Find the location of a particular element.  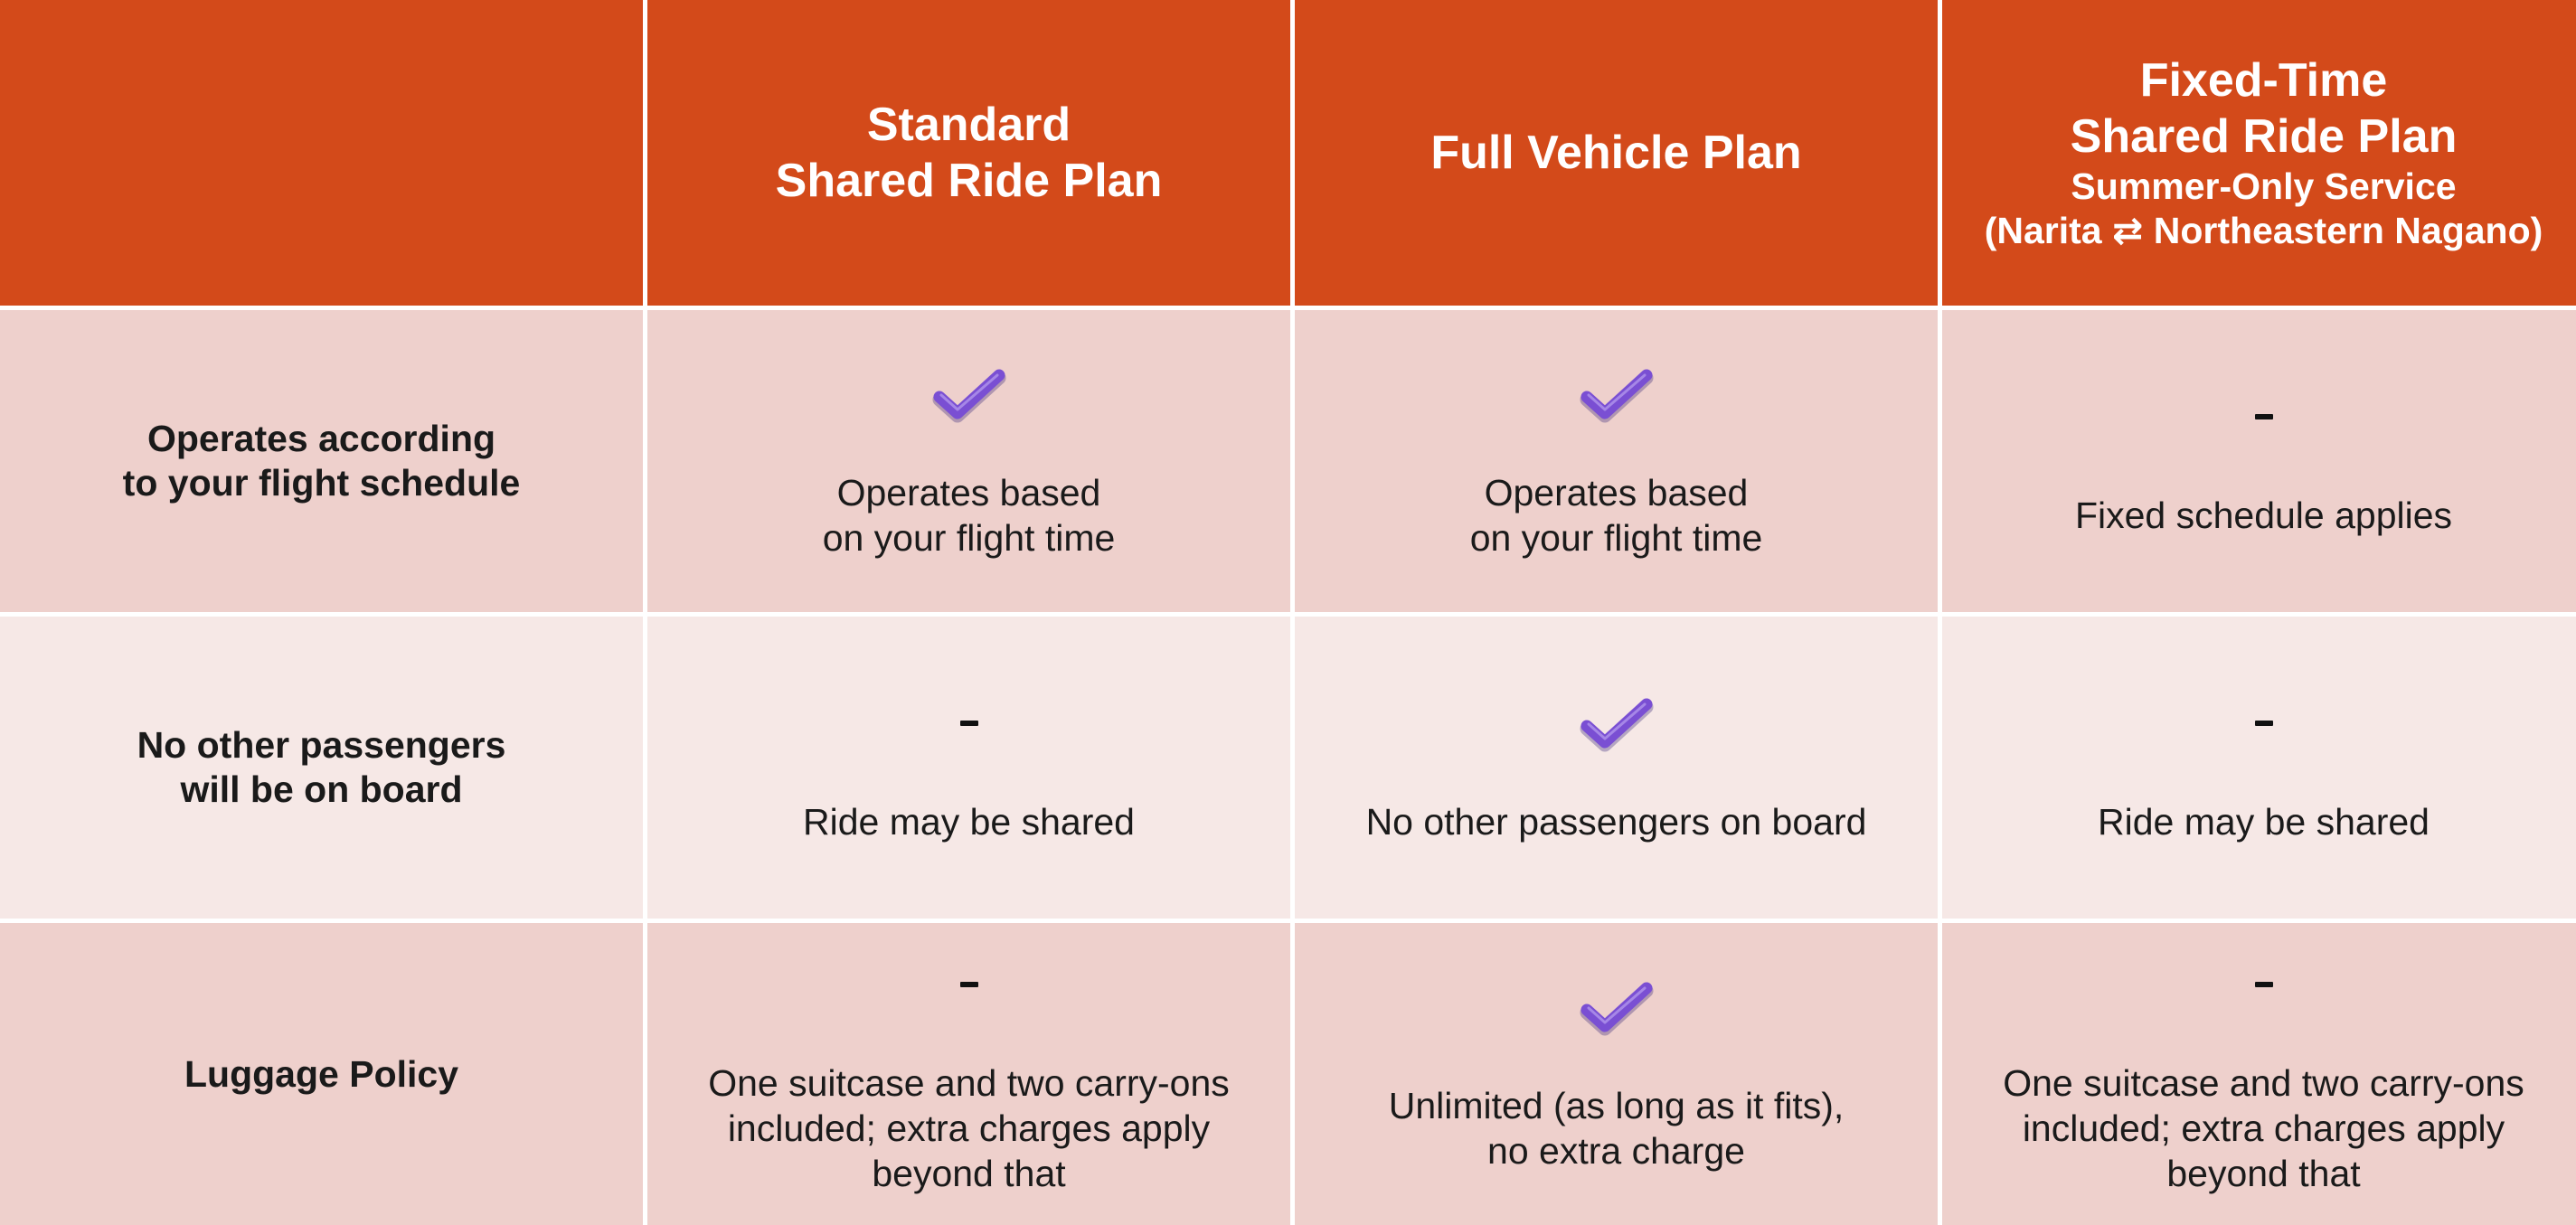

table-cell: No other passengers on board is located at coordinates (1616, 768).